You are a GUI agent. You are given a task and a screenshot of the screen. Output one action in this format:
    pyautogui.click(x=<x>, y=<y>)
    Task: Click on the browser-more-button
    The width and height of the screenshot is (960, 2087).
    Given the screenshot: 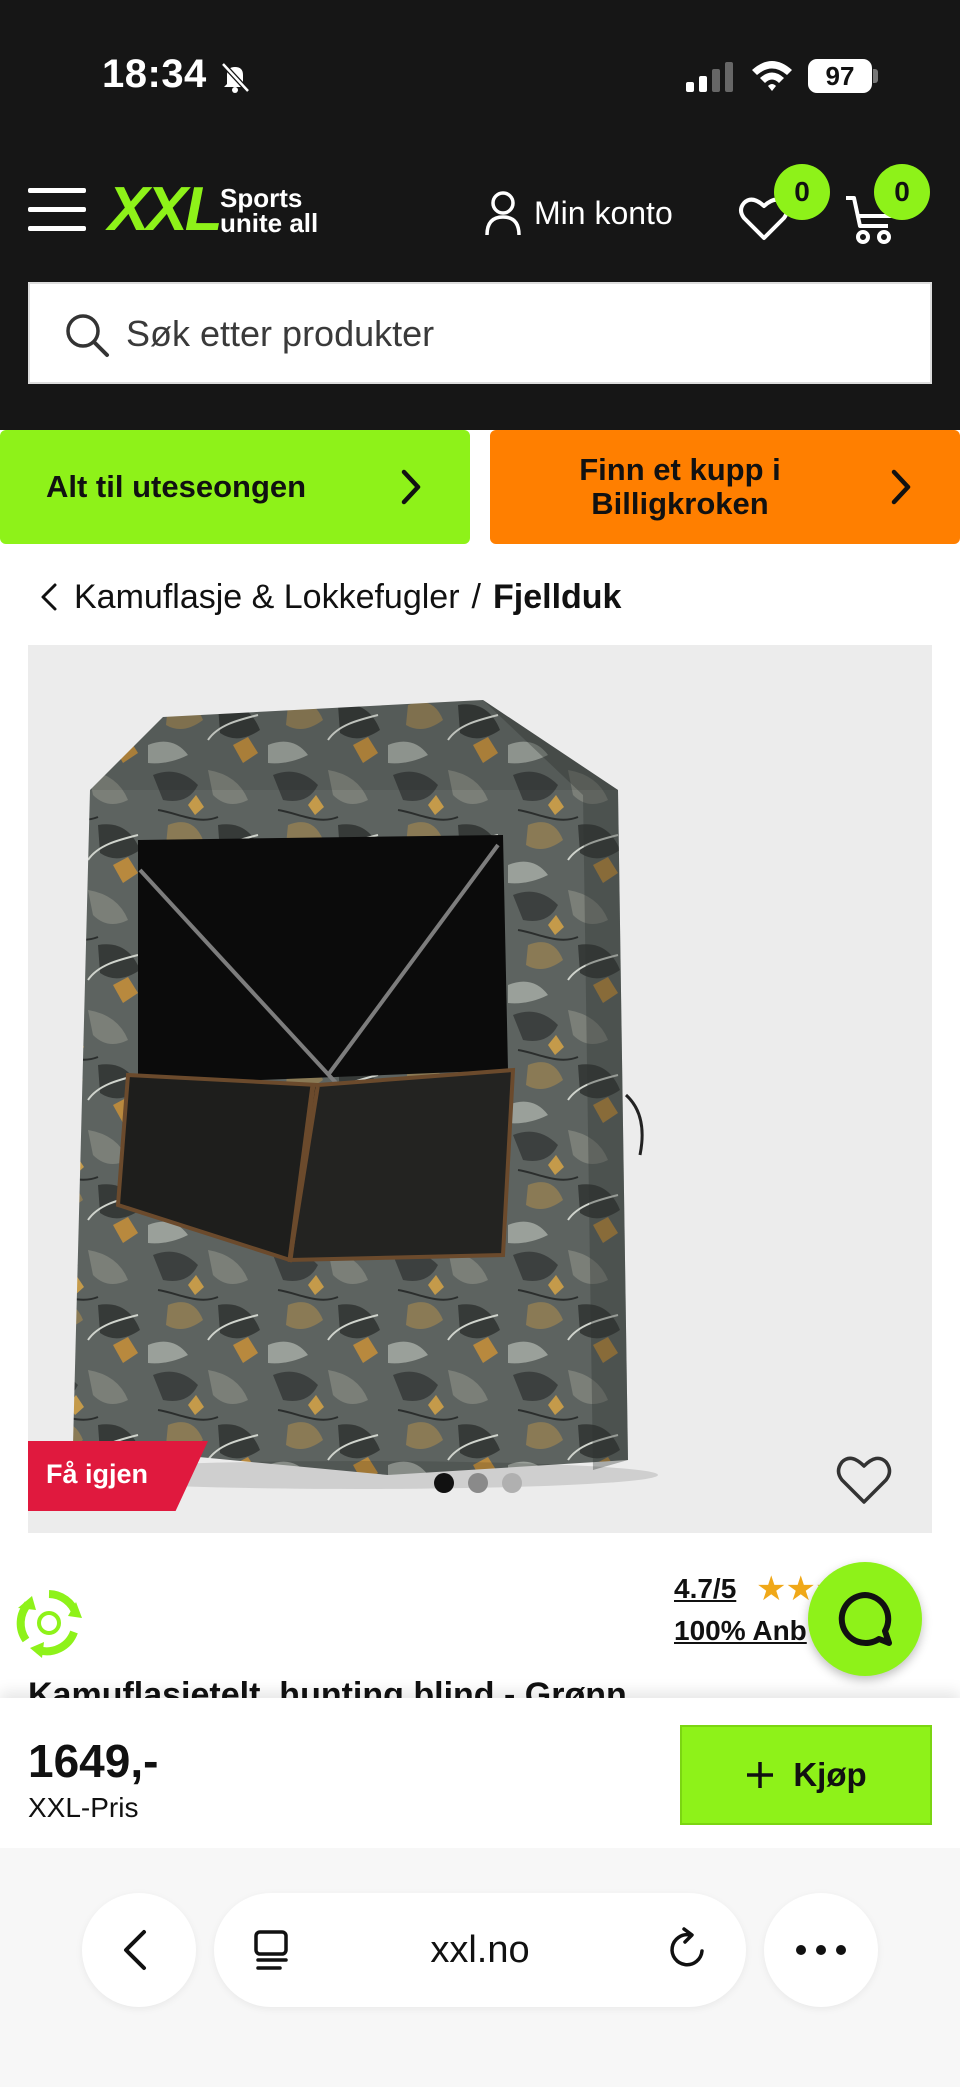 What is the action you would take?
    pyautogui.click(x=821, y=1950)
    